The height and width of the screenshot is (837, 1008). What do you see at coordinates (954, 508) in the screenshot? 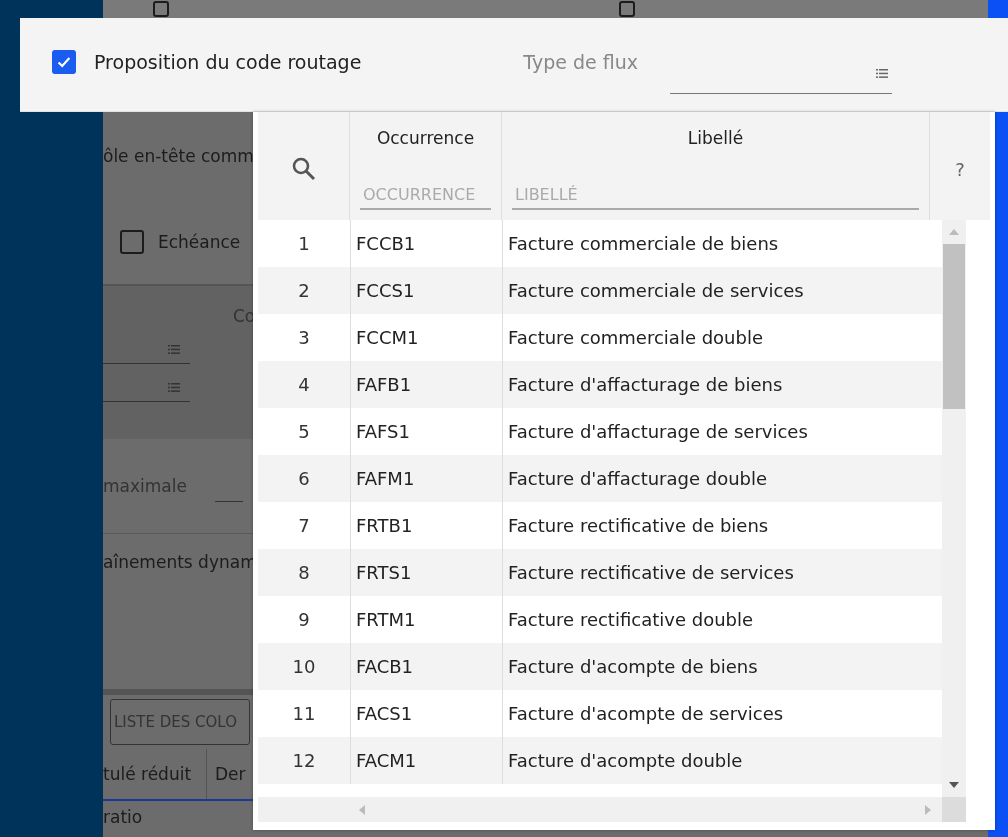
I see `vertical-scrollbar` at bounding box center [954, 508].